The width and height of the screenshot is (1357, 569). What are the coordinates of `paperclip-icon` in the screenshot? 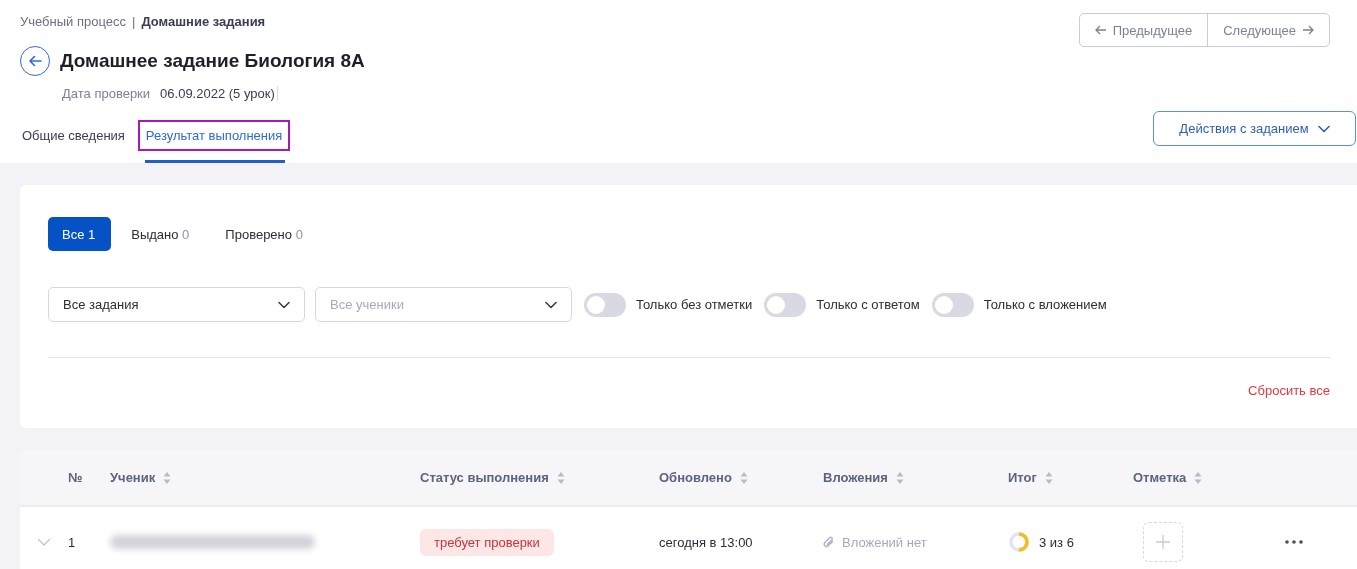 It's located at (829, 542).